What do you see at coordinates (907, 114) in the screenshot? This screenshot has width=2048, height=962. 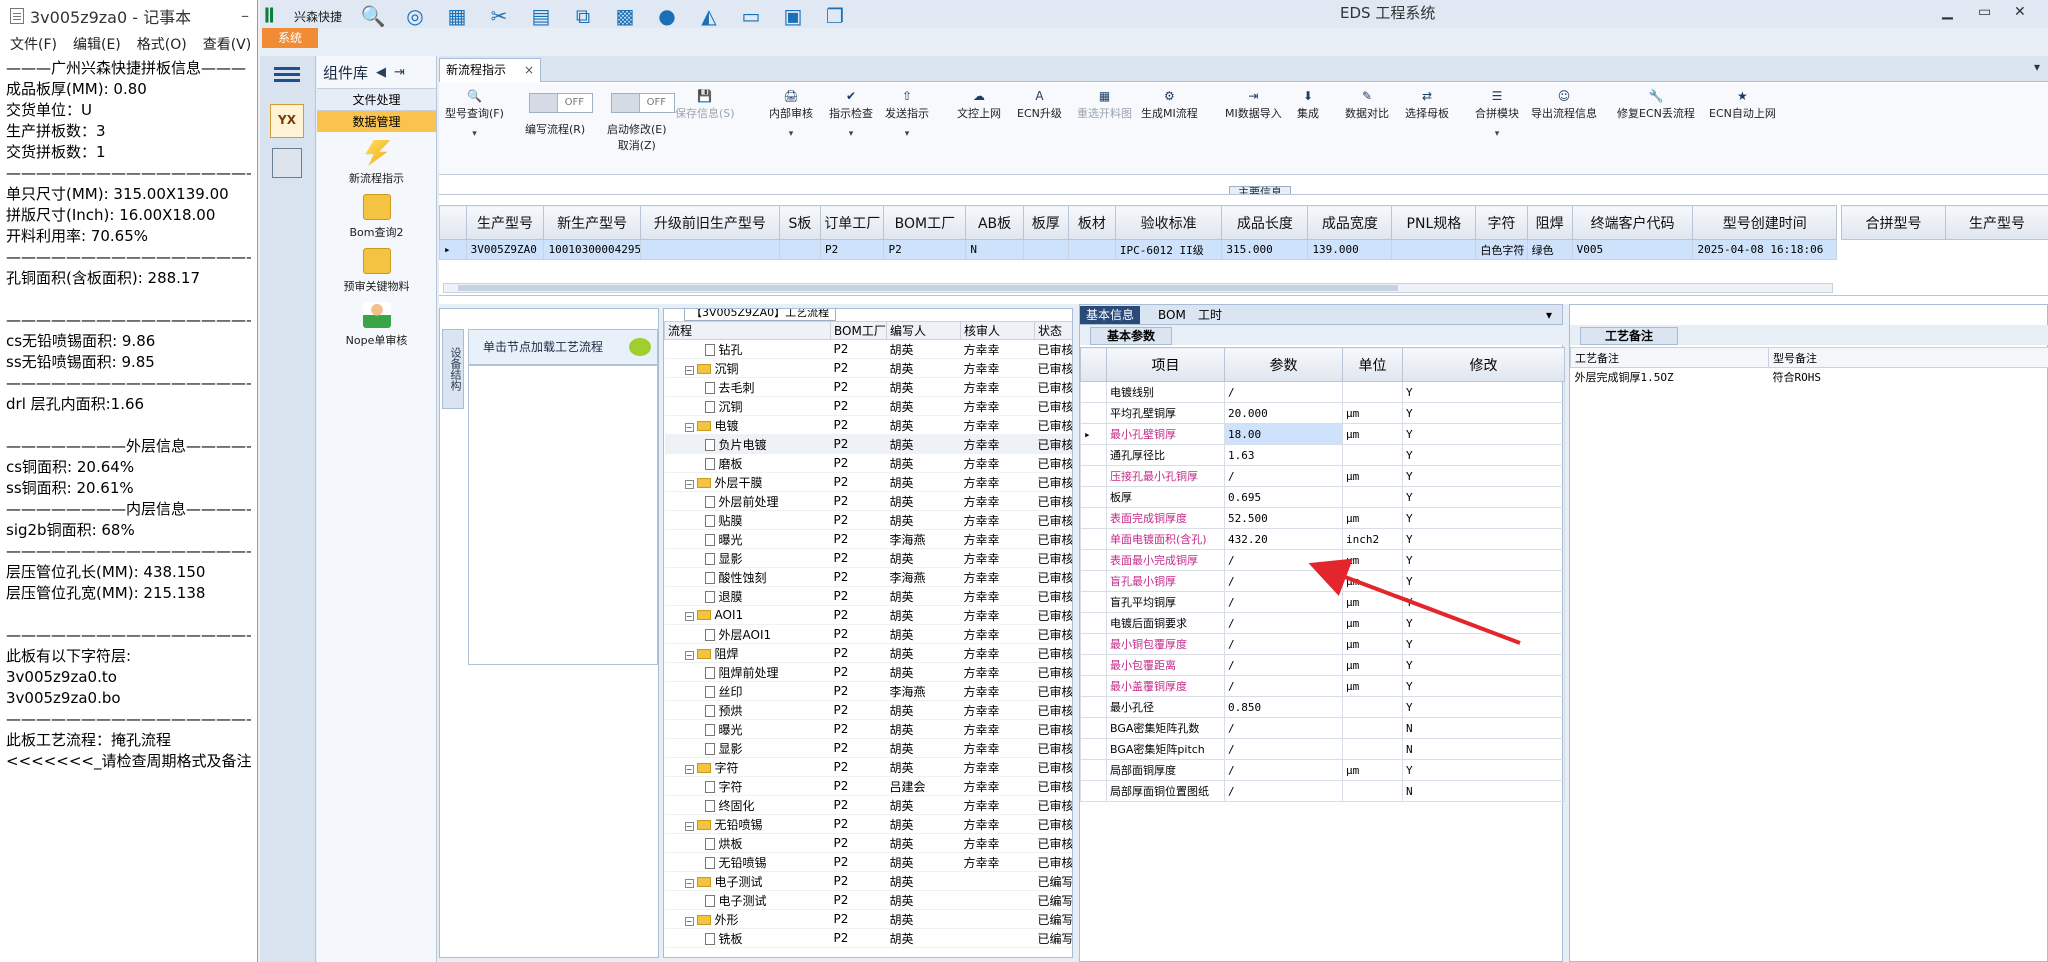 I see `ribbon-button-4: ⇧ 发送指示 ▾` at bounding box center [907, 114].